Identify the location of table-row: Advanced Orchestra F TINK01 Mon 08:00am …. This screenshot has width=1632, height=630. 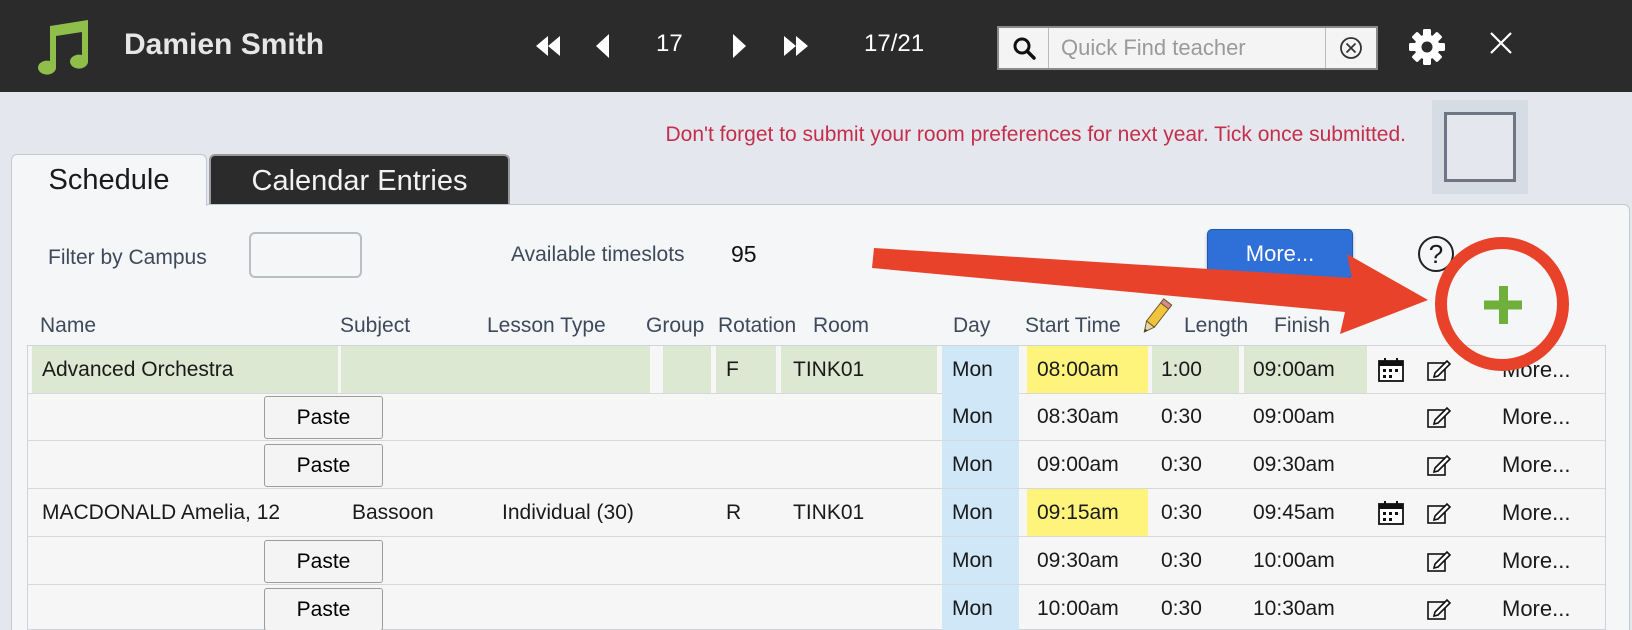
(816, 370).